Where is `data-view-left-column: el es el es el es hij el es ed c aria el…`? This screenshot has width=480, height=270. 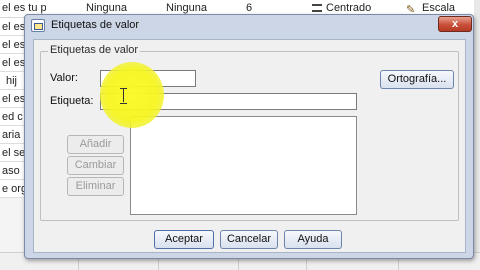 data-view-left-column: el es el es el es hij el es ed c aria el… is located at coordinates (12, 118).